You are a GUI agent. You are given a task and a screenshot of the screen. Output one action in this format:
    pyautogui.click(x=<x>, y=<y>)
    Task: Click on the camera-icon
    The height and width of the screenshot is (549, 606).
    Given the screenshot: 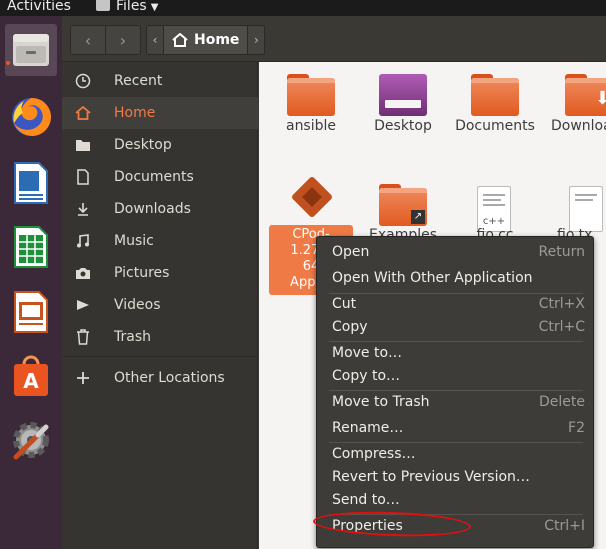 What is the action you would take?
    pyautogui.click(x=83, y=273)
    